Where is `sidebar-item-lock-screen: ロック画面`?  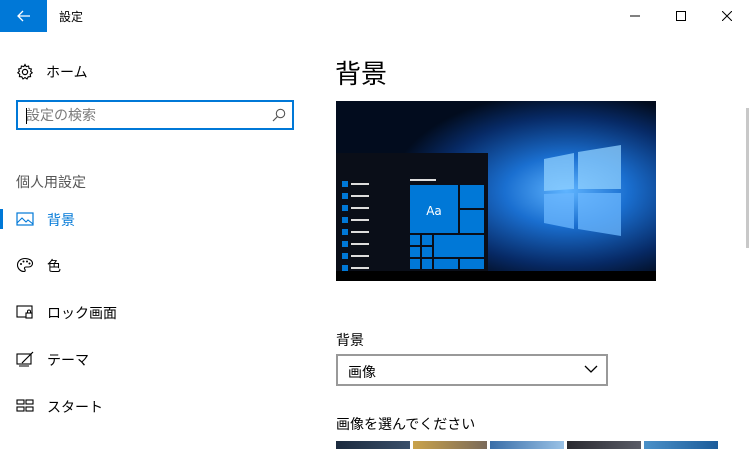 sidebar-item-lock-screen: ロック画面 is located at coordinates (158, 312).